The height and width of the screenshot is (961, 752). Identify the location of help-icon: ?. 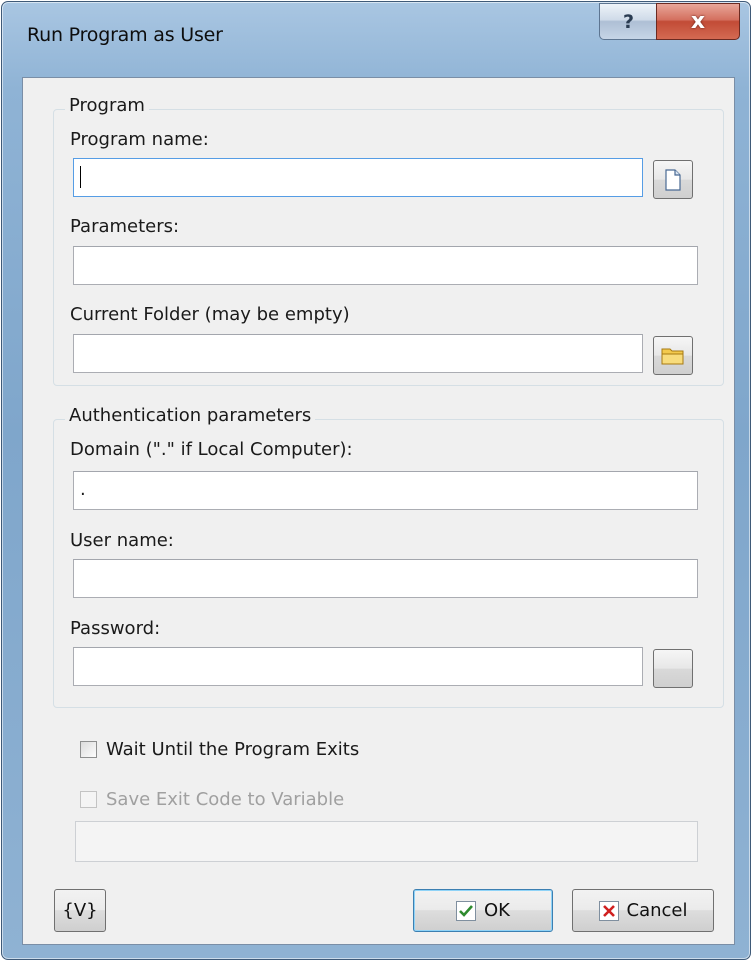
(628, 21).